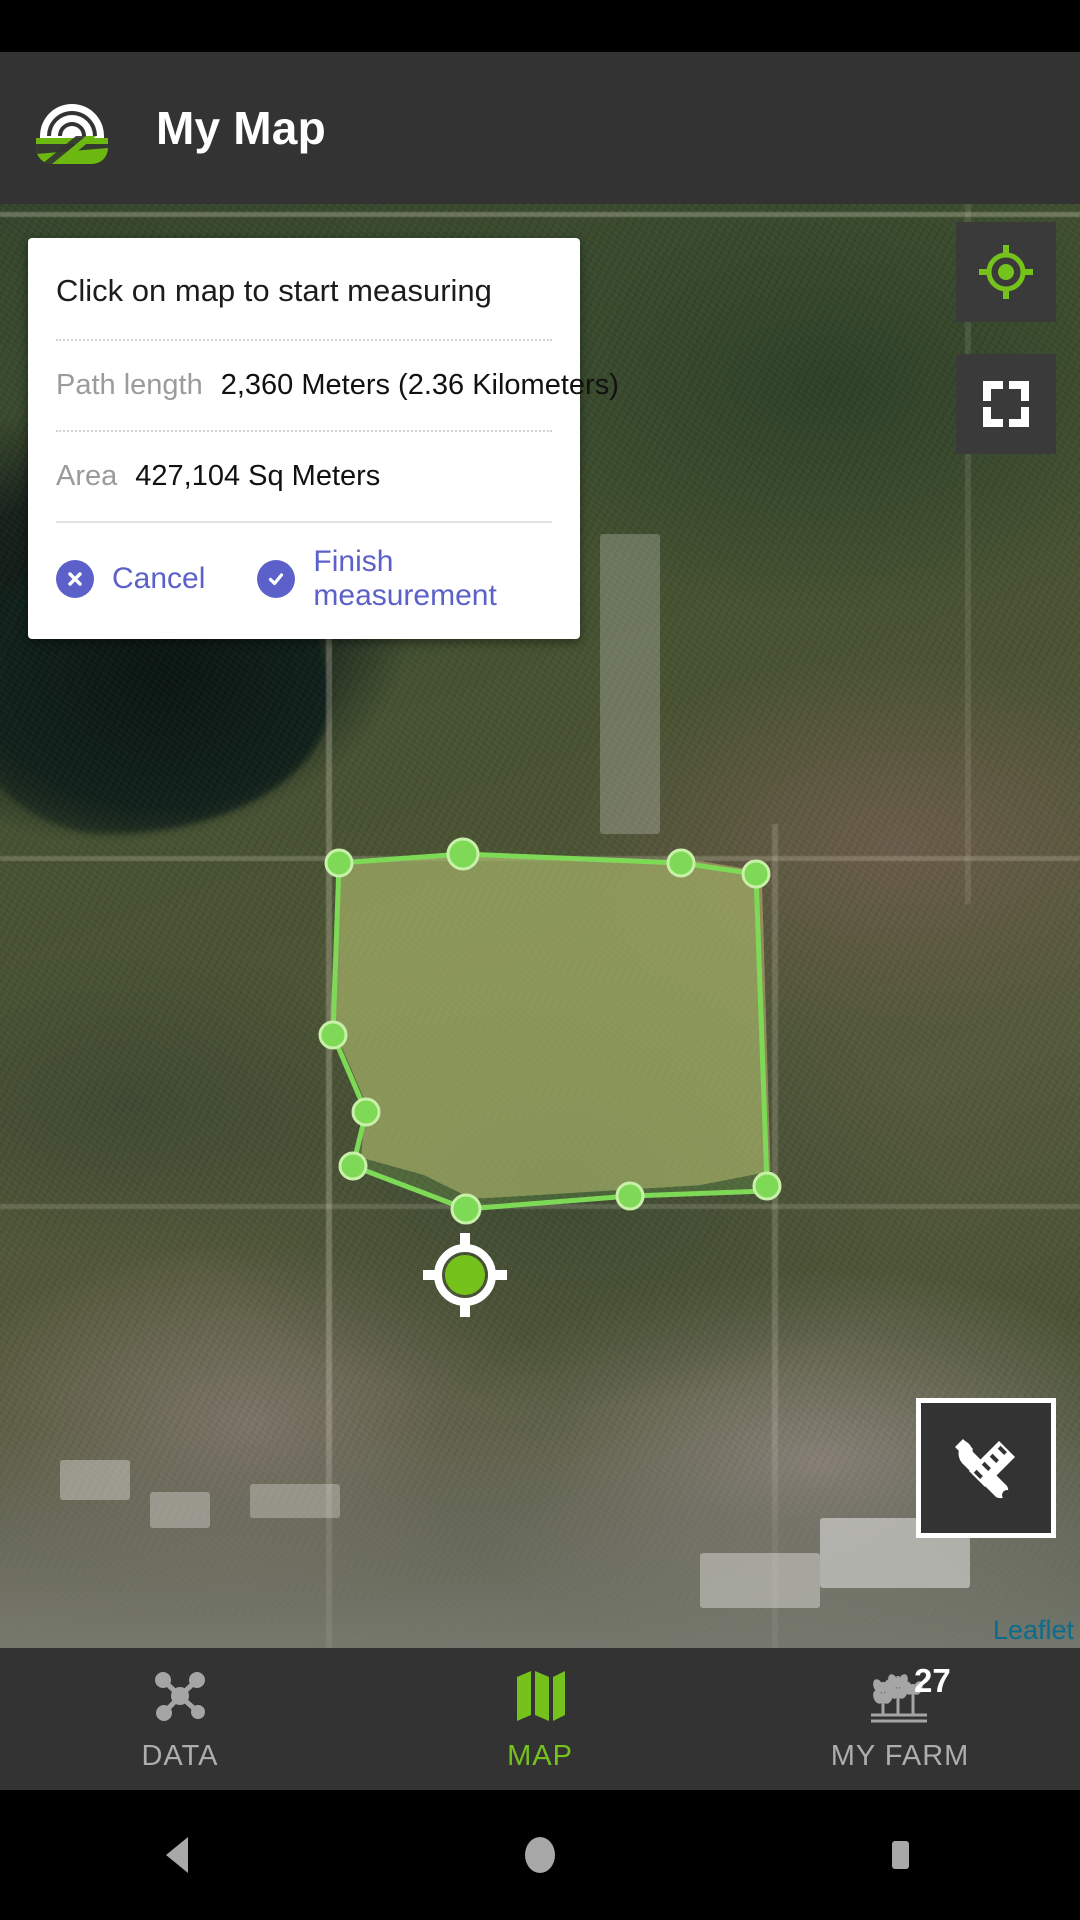  I want to click on tab-map-label: MAP, so click(540, 1755).